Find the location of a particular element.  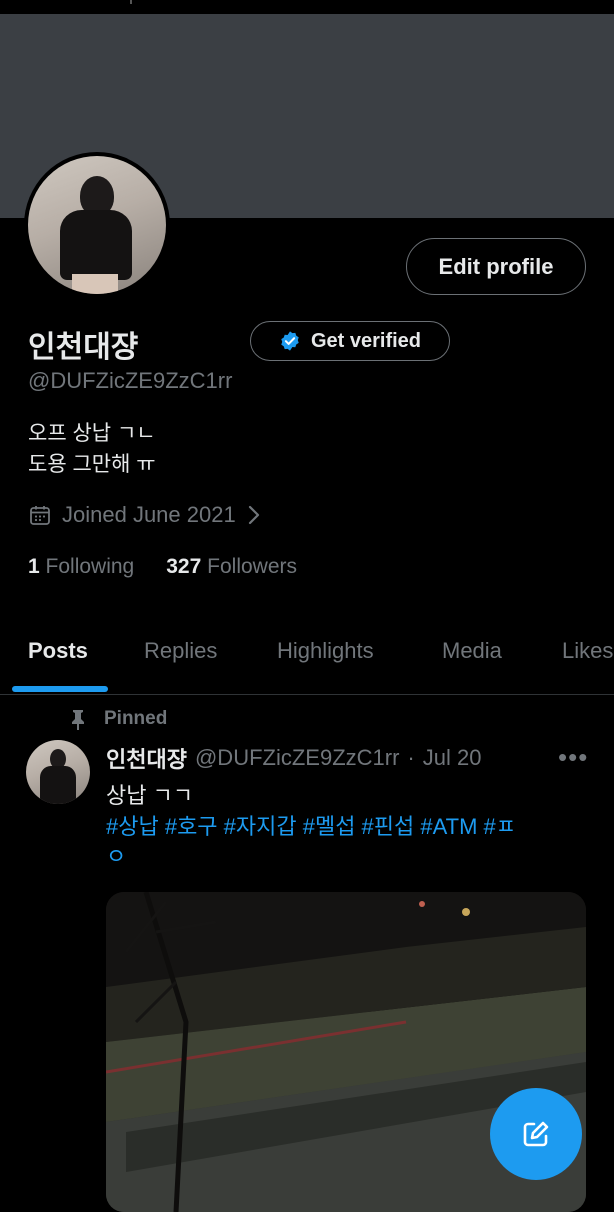

tab-posts: Posts is located at coordinates (58, 651).